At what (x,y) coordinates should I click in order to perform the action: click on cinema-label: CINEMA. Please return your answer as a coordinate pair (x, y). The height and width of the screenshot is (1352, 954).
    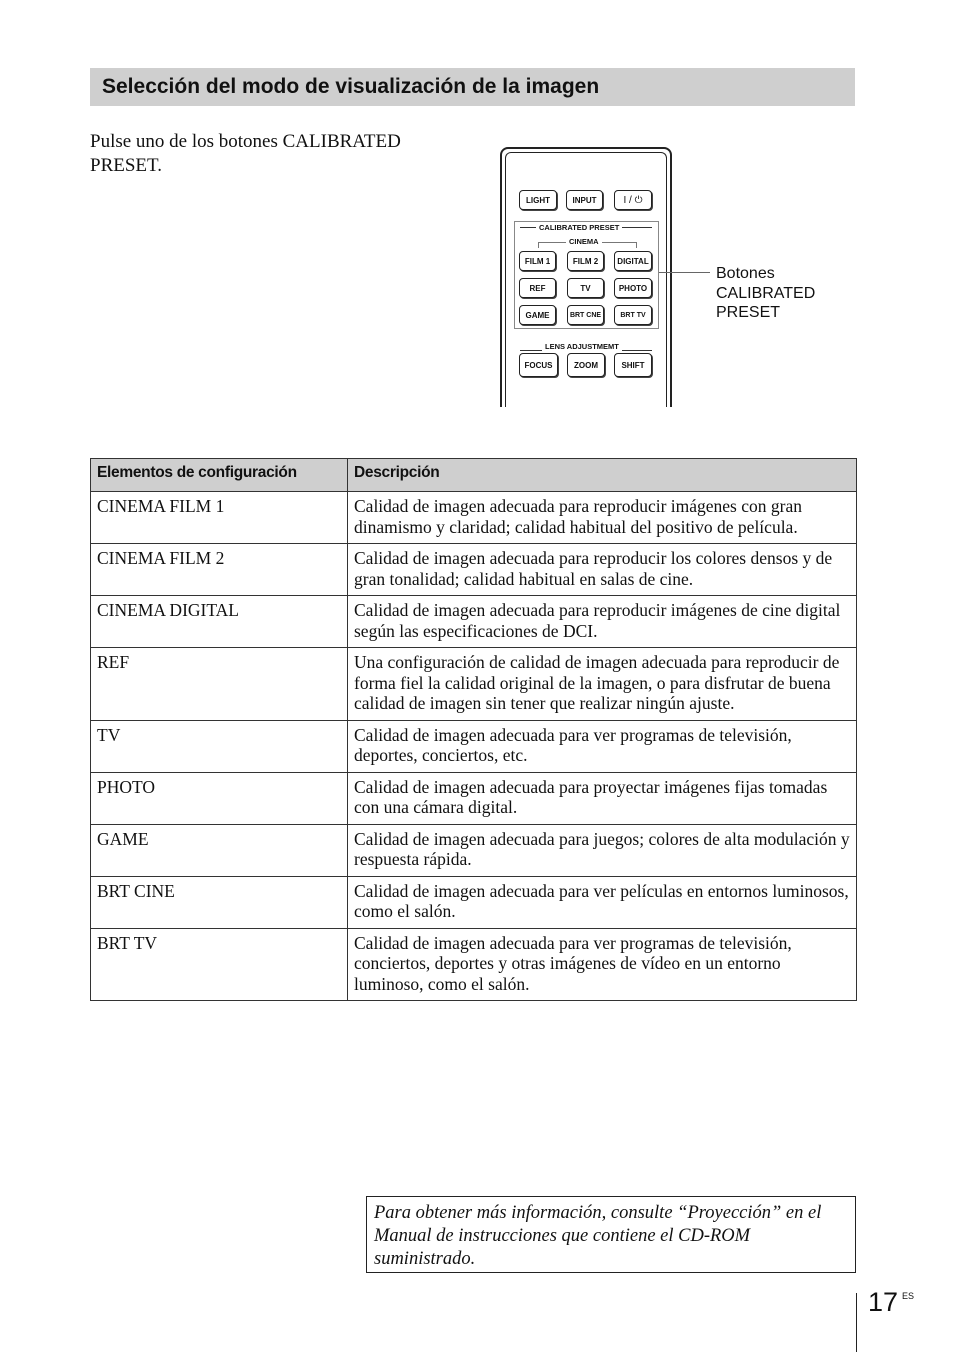
    Looking at the image, I should click on (584, 241).